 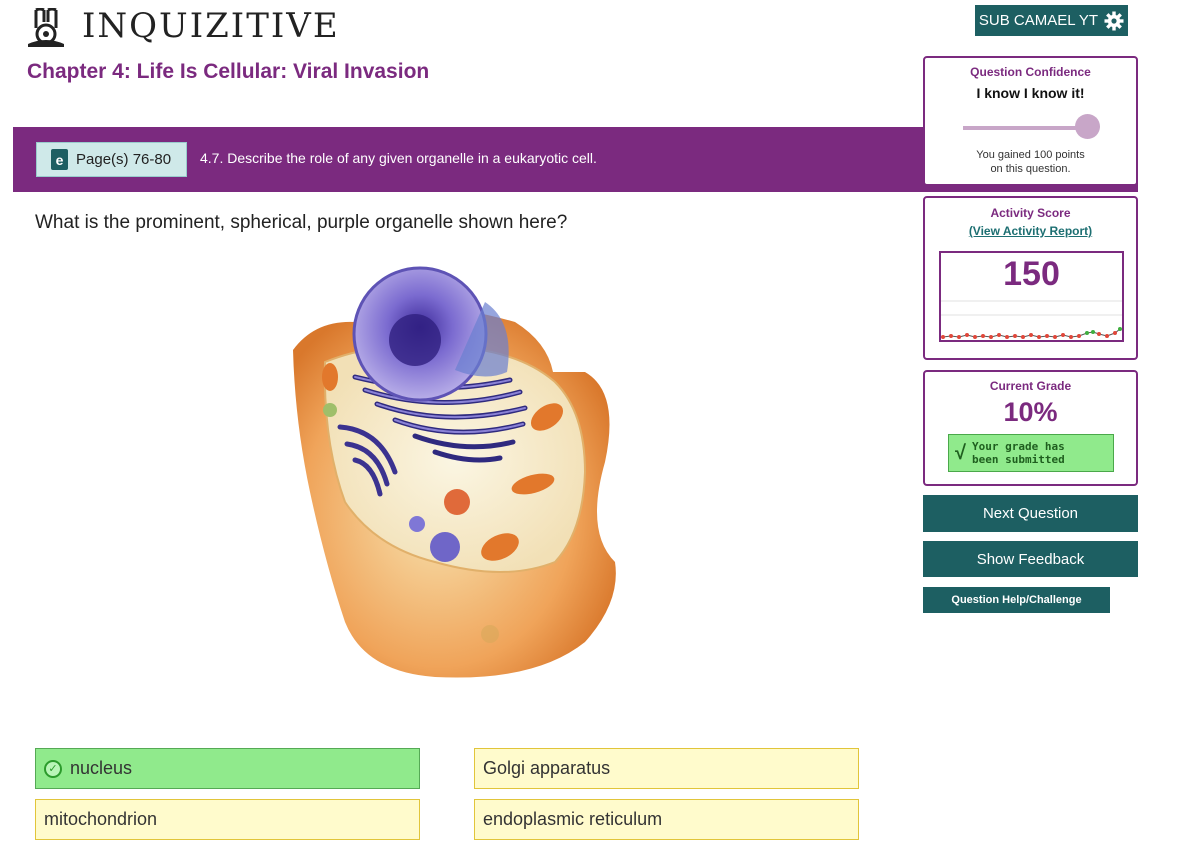 What do you see at coordinates (101, 768) in the screenshot?
I see `answer-label: nucleus` at bounding box center [101, 768].